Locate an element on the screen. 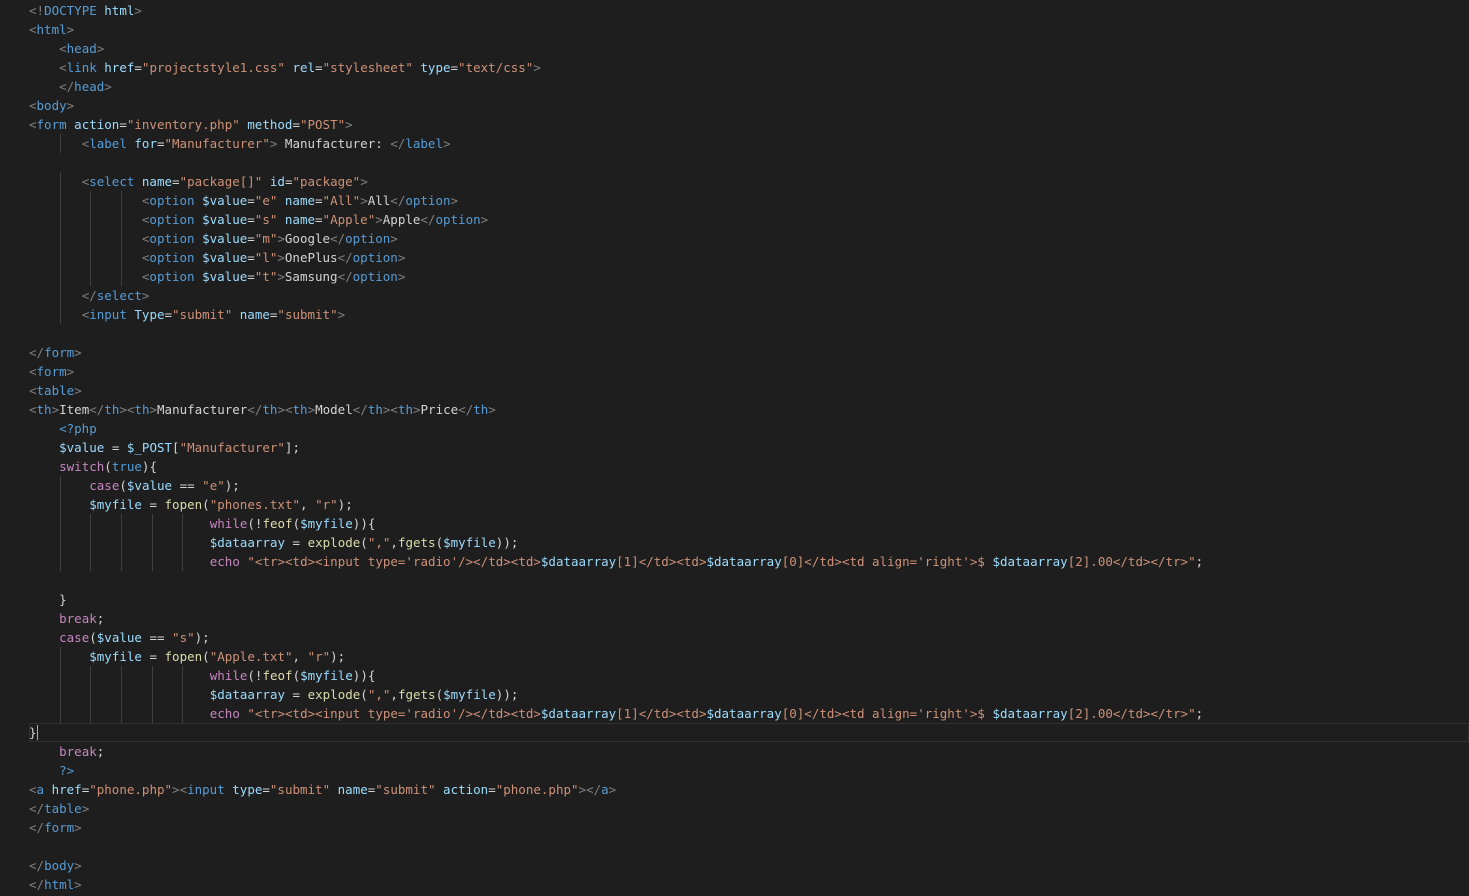 The height and width of the screenshot is (896, 1469). code-line: </table> is located at coordinates (734, 808).